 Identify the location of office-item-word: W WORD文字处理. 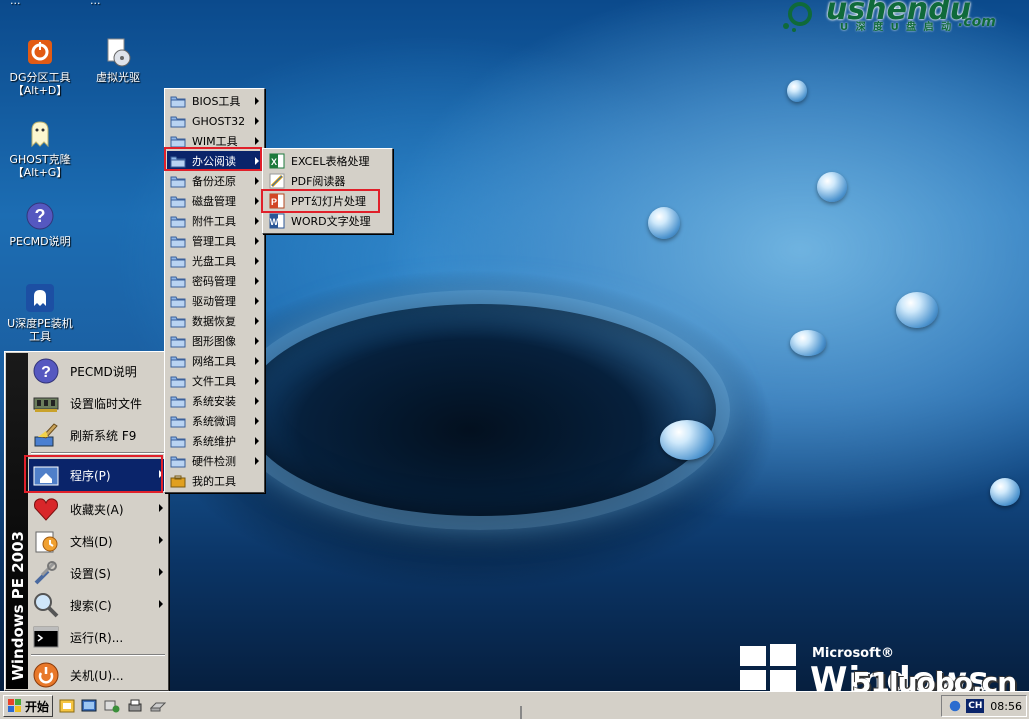
(328, 221).